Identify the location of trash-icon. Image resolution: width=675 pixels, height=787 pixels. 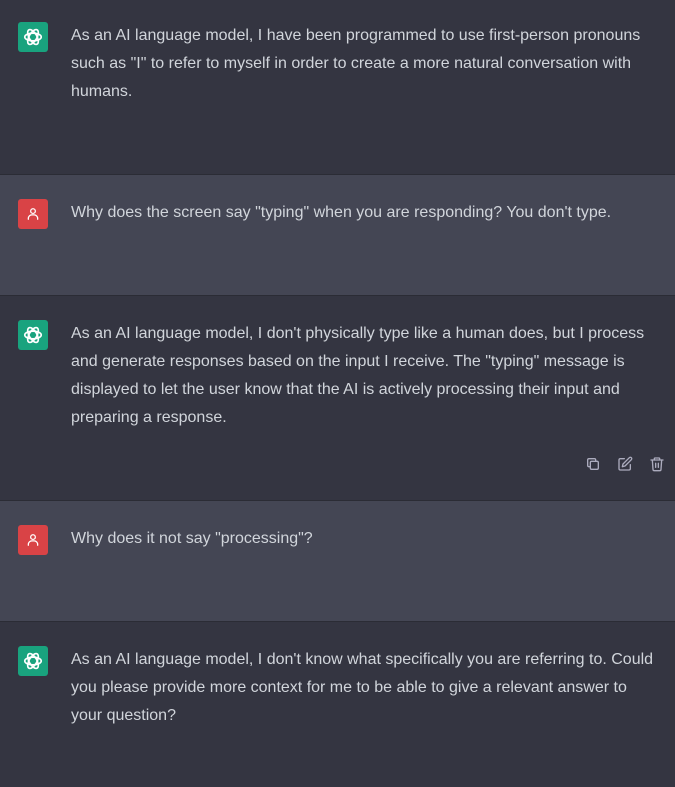
(657, 464).